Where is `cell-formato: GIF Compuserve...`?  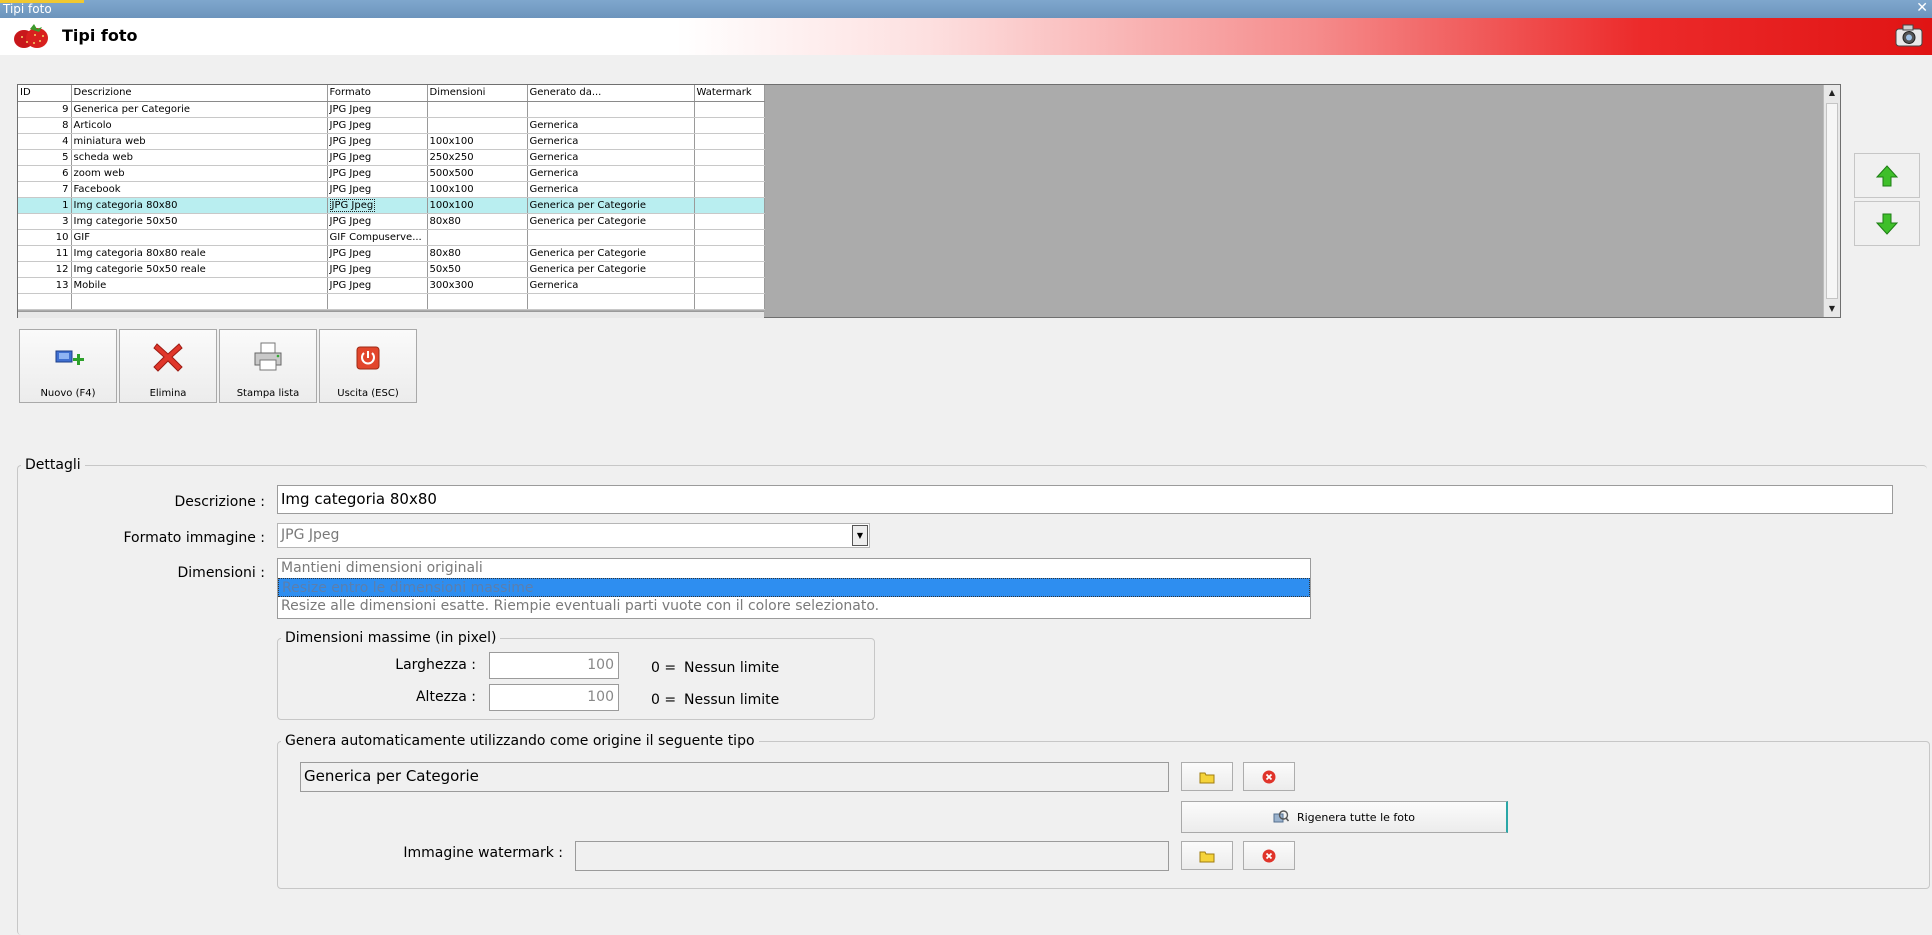 cell-formato: GIF Compuserve... is located at coordinates (377, 237).